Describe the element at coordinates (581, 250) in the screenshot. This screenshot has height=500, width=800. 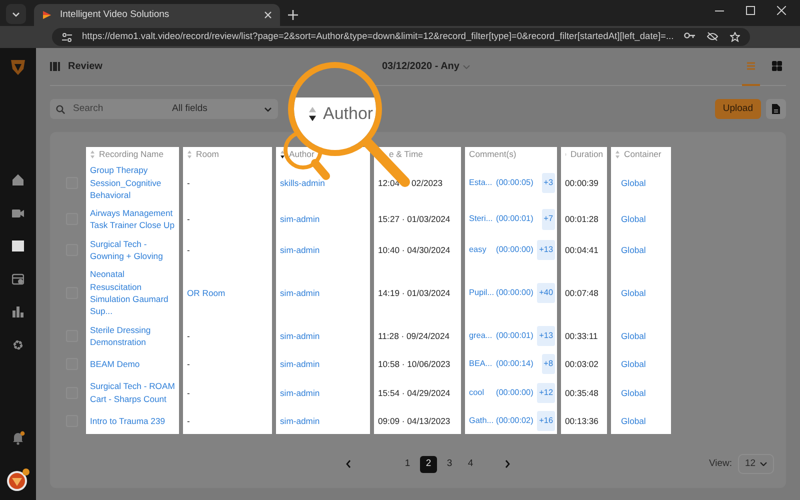
I see `duration-text: 00:04:41` at that location.